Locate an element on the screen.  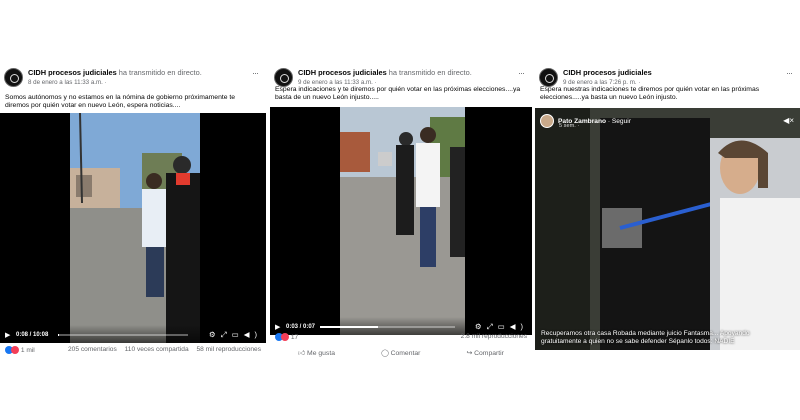
views-count: 58 mil reproducciones is located at coordinates (228, 349).